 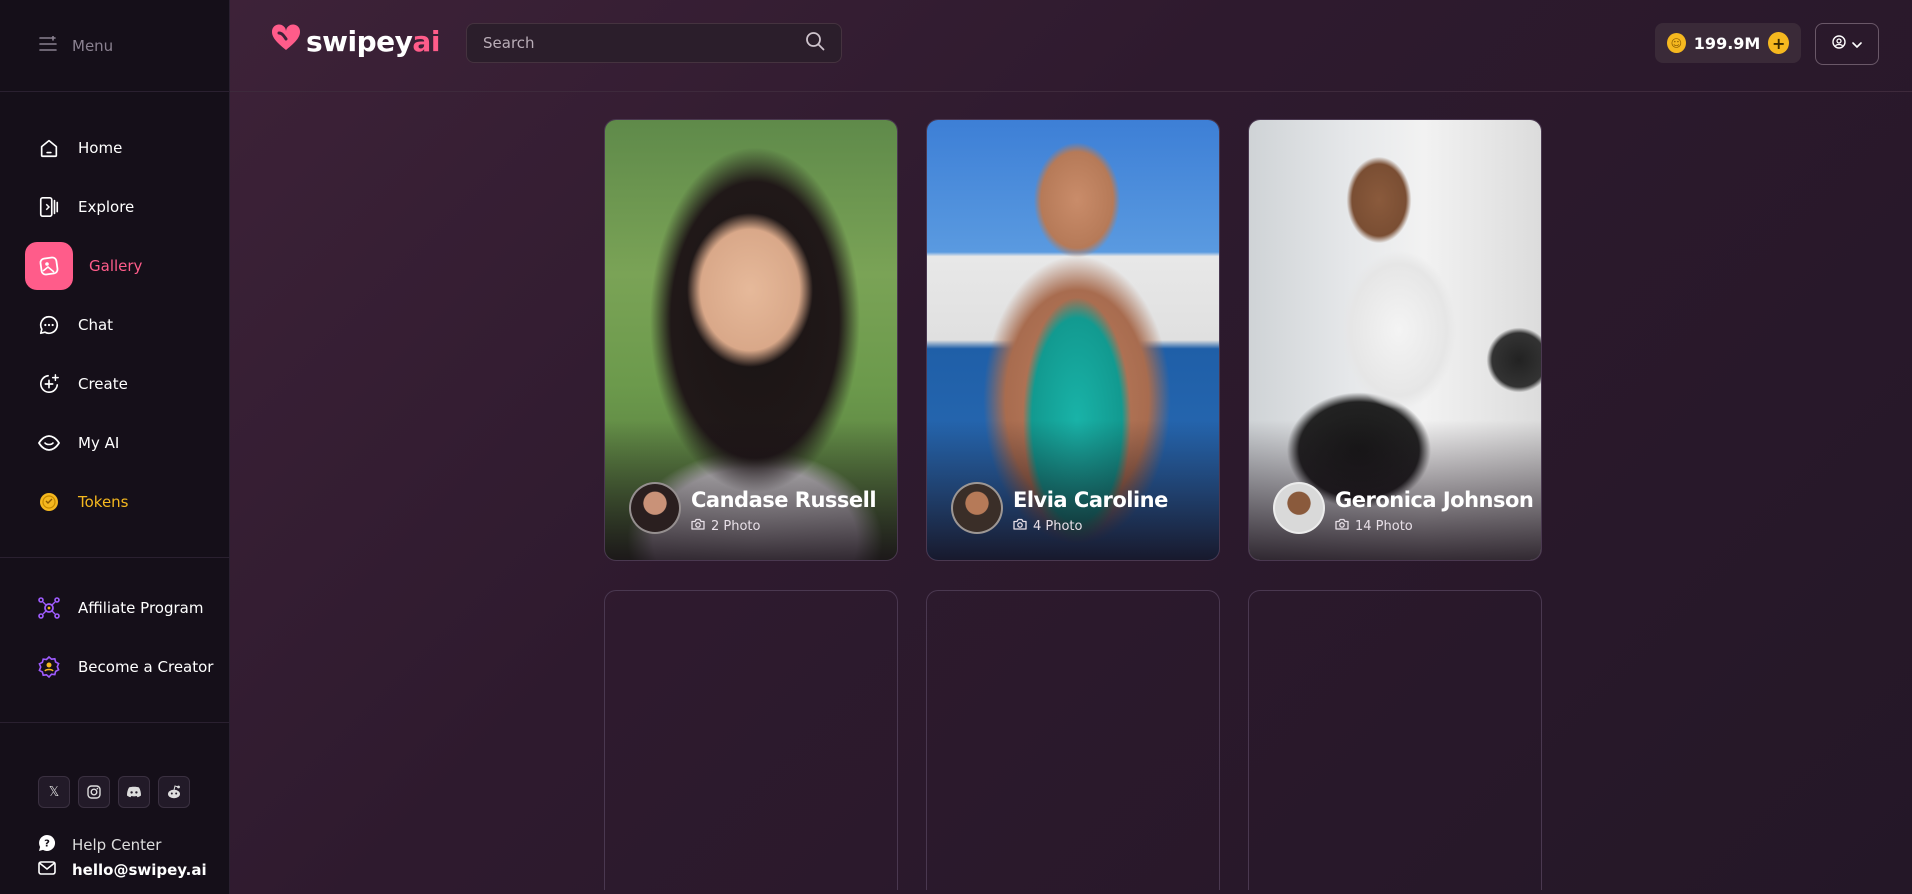 I want to click on token-balance: ☺ 199.9M +, so click(x=1728, y=43).